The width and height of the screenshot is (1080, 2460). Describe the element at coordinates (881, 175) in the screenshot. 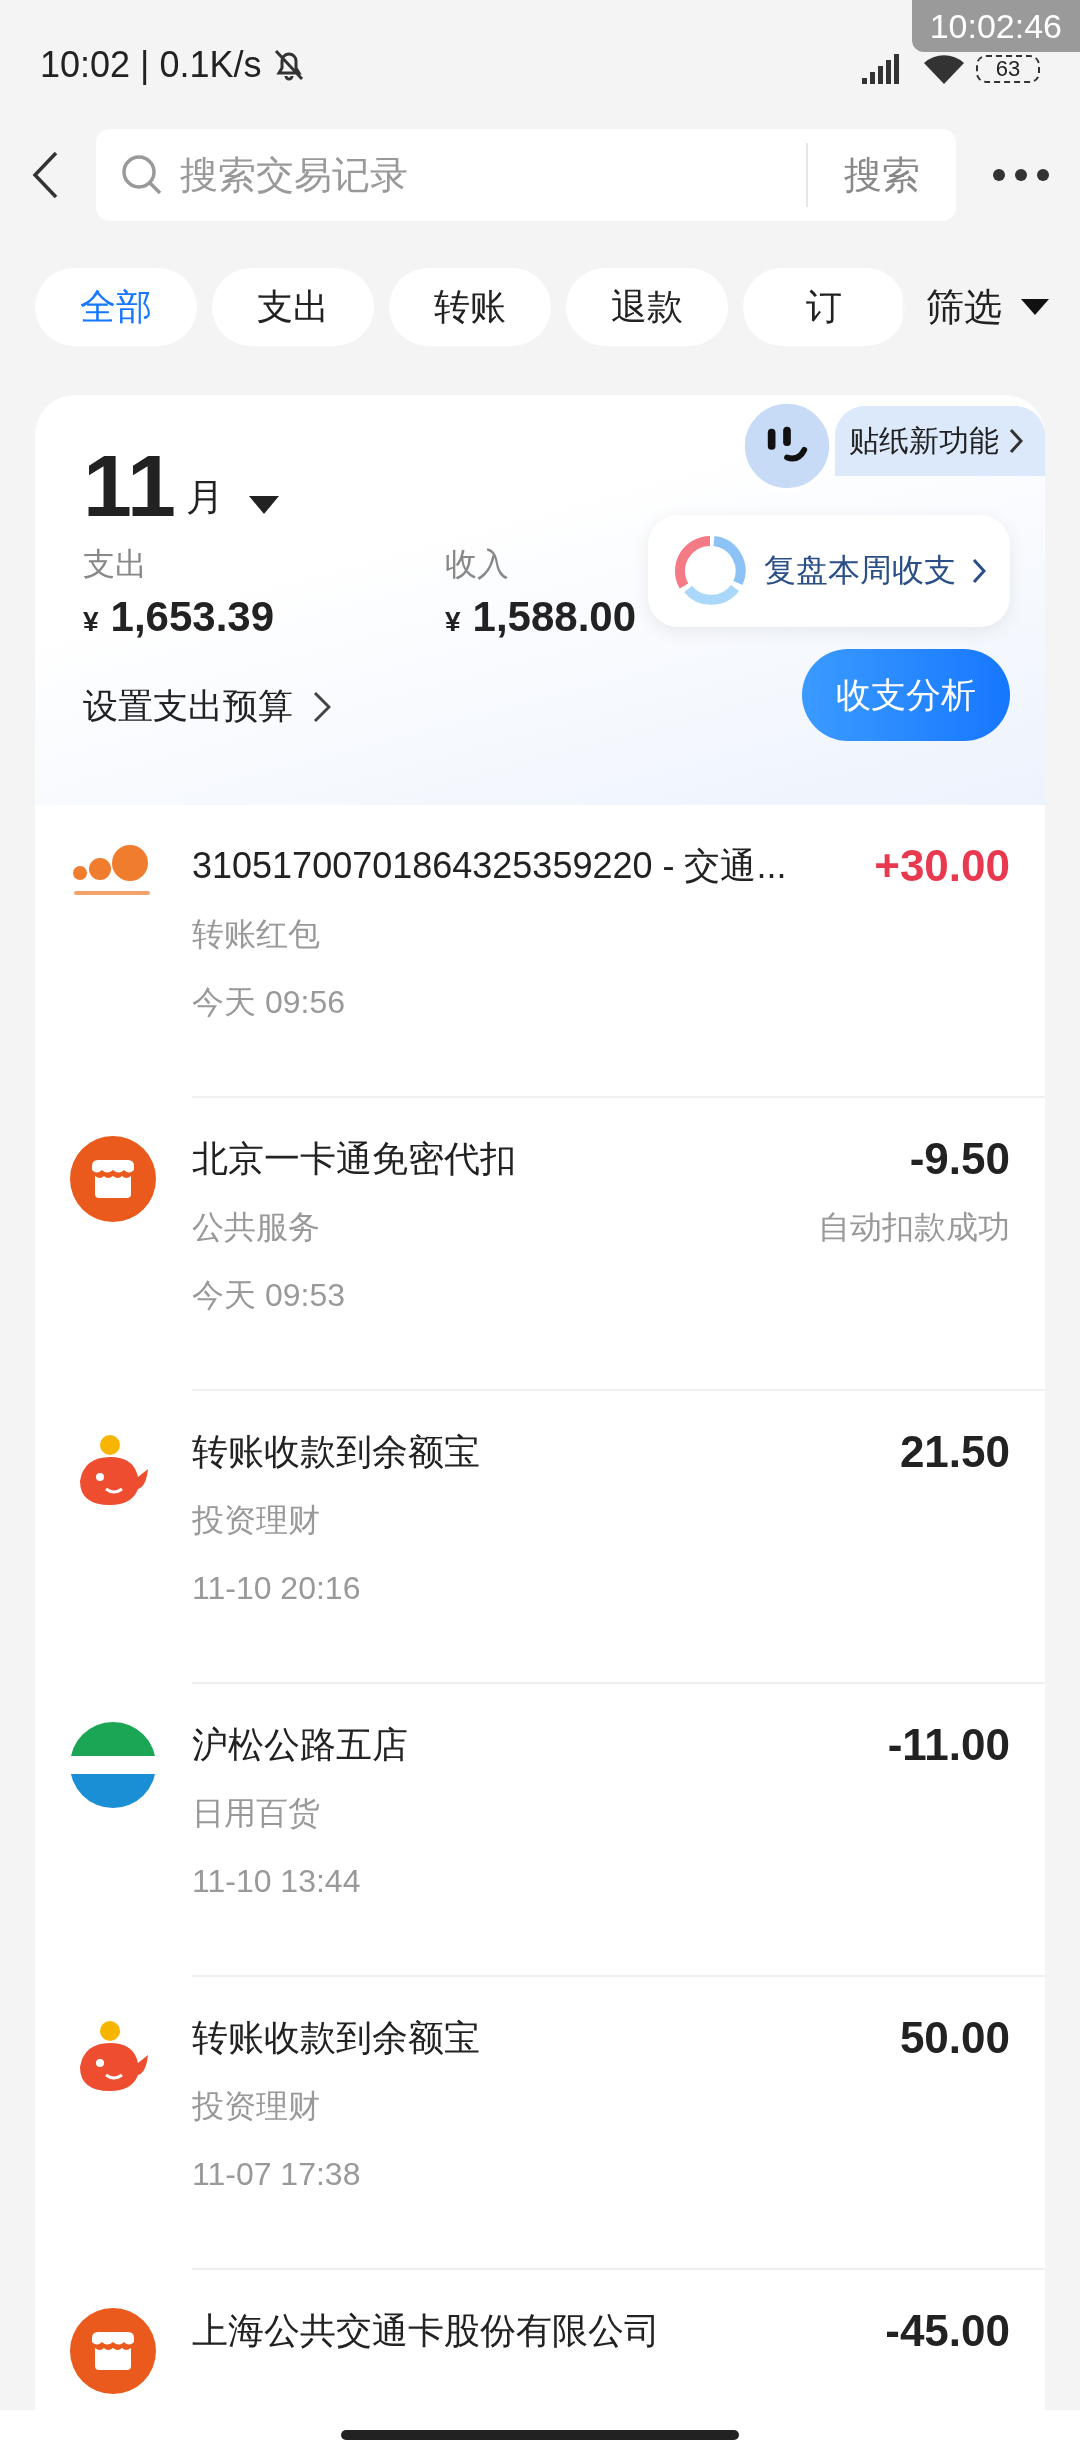

I see `search-button: 搜索` at that location.